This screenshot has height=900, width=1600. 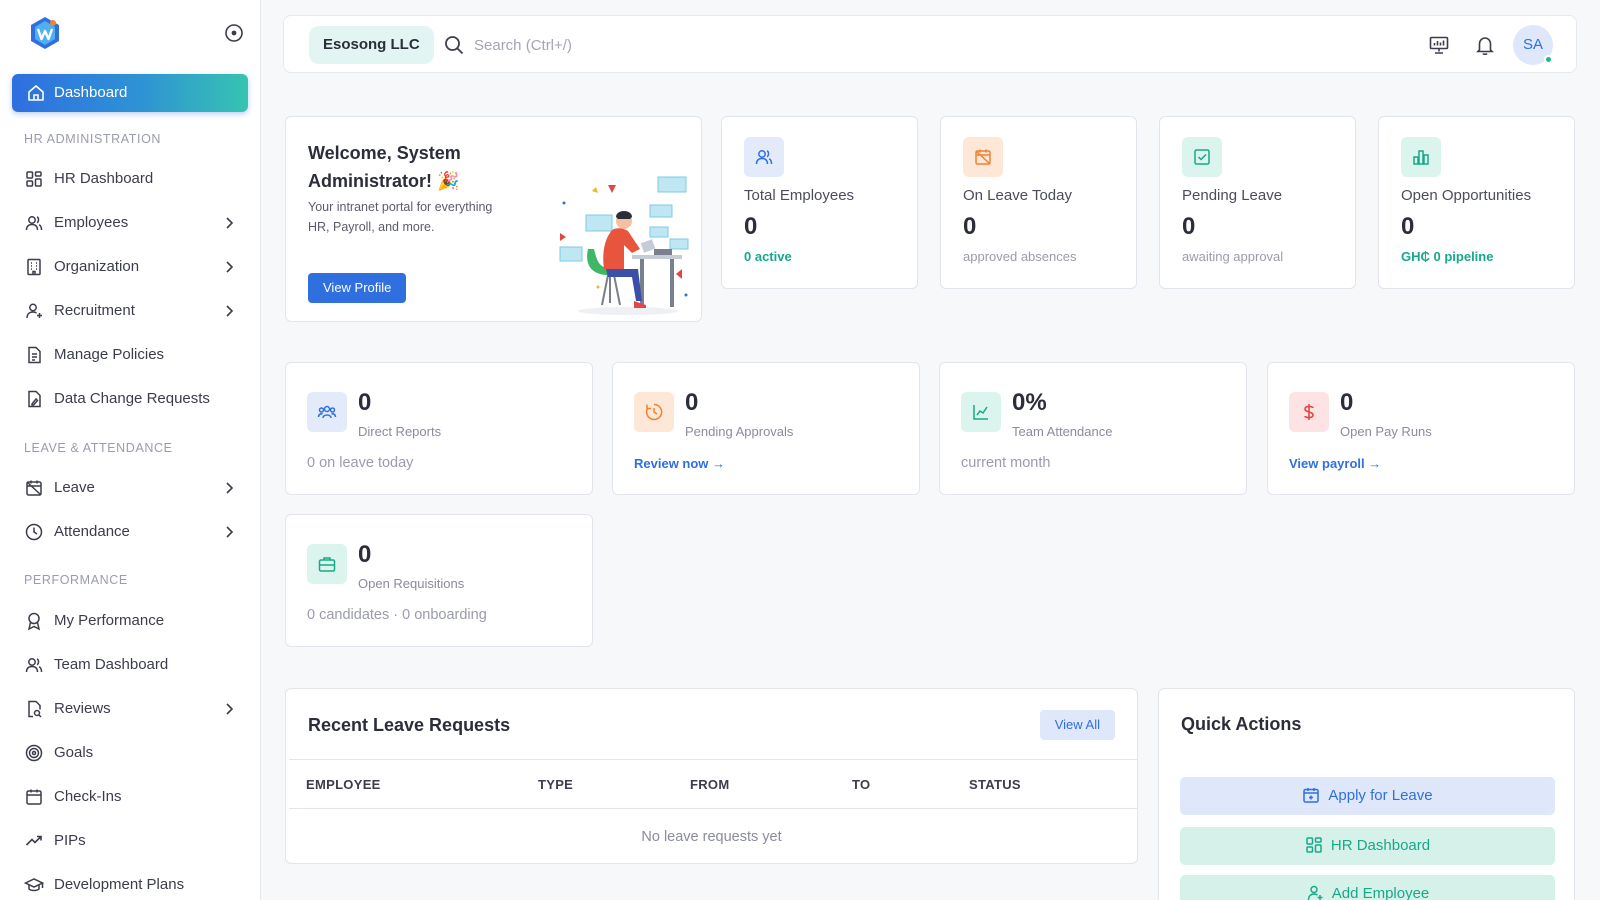 What do you see at coordinates (409, 725) in the screenshot?
I see `panel-title: Recent Leave Requests` at bounding box center [409, 725].